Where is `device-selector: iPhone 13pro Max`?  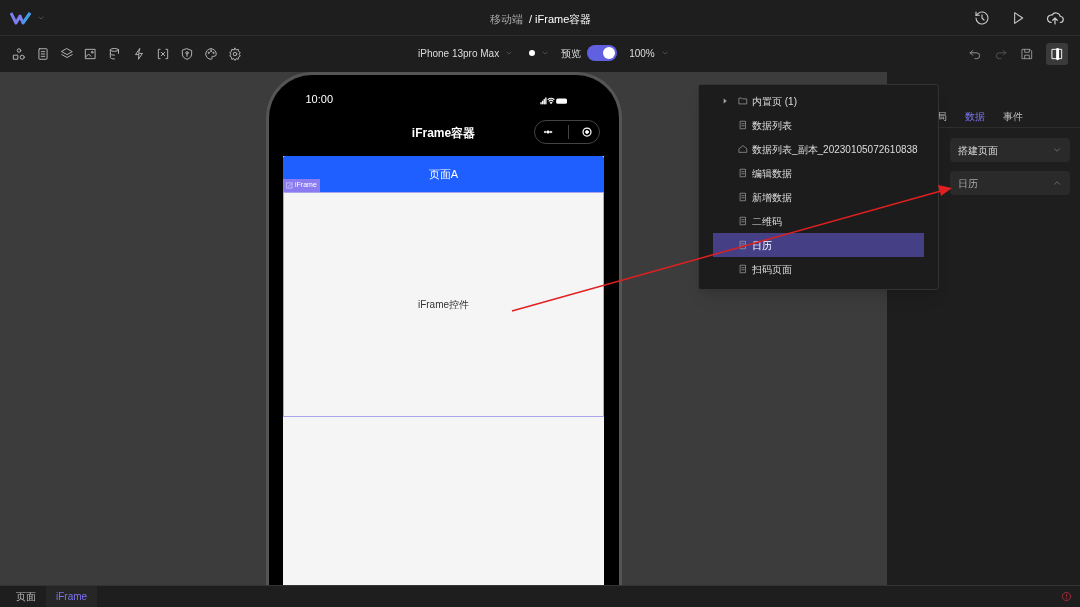
device-selector: iPhone 13pro Max is located at coordinates (459, 53).